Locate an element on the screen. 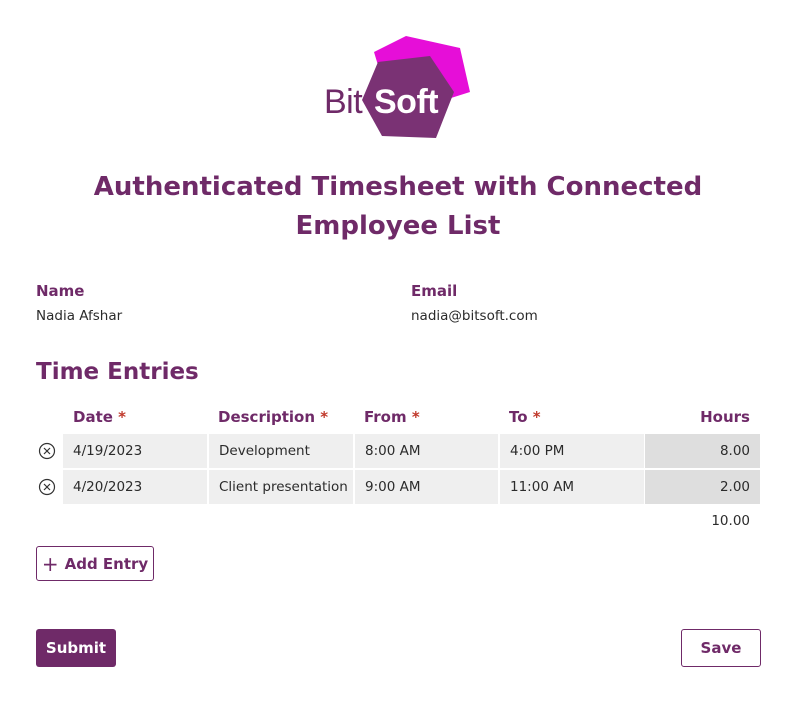 The image size is (796, 705). to-cell: 4:00 PM is located at coordinates (572, 451).